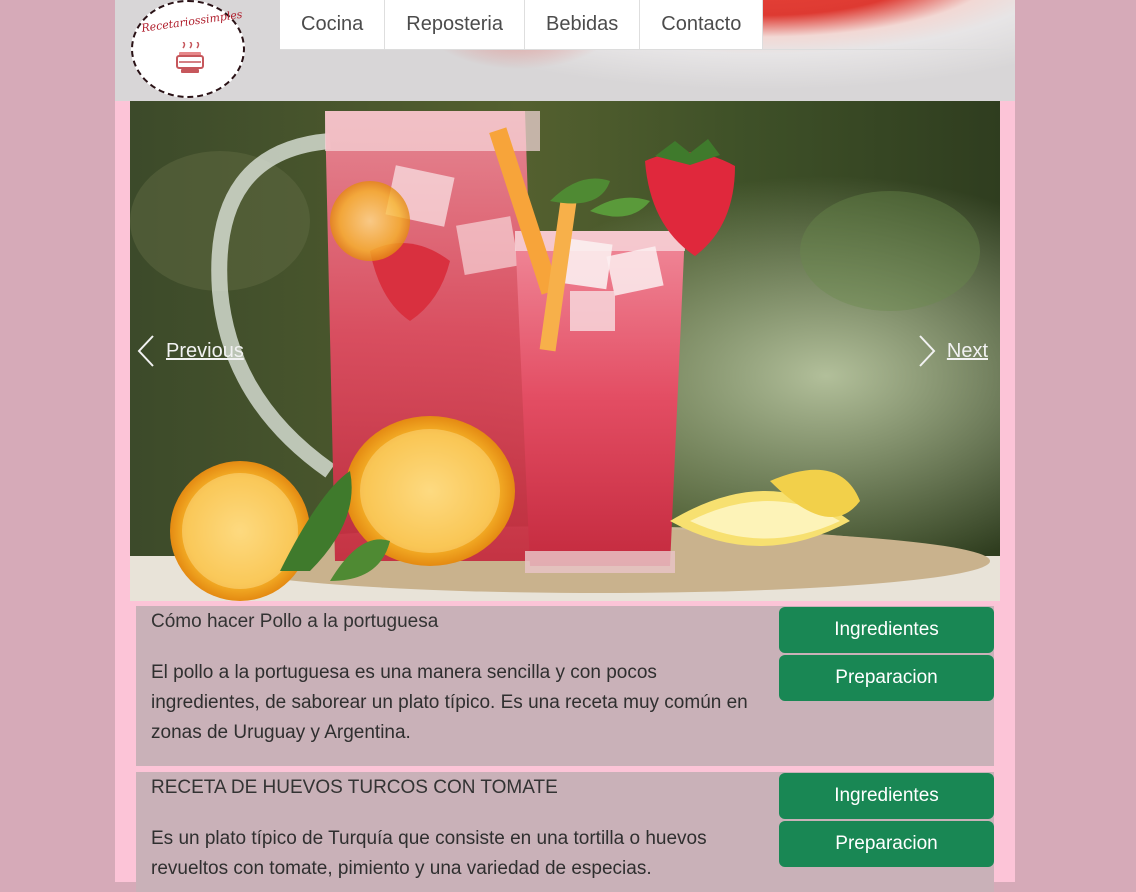 The image size is (1136, 892). I want to click on carousel-prev-button: Previous, so click(190, 351).